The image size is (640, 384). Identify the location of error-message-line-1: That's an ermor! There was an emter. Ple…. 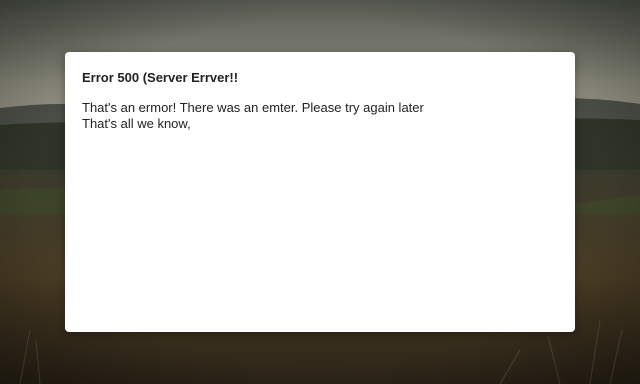
(253, 107).